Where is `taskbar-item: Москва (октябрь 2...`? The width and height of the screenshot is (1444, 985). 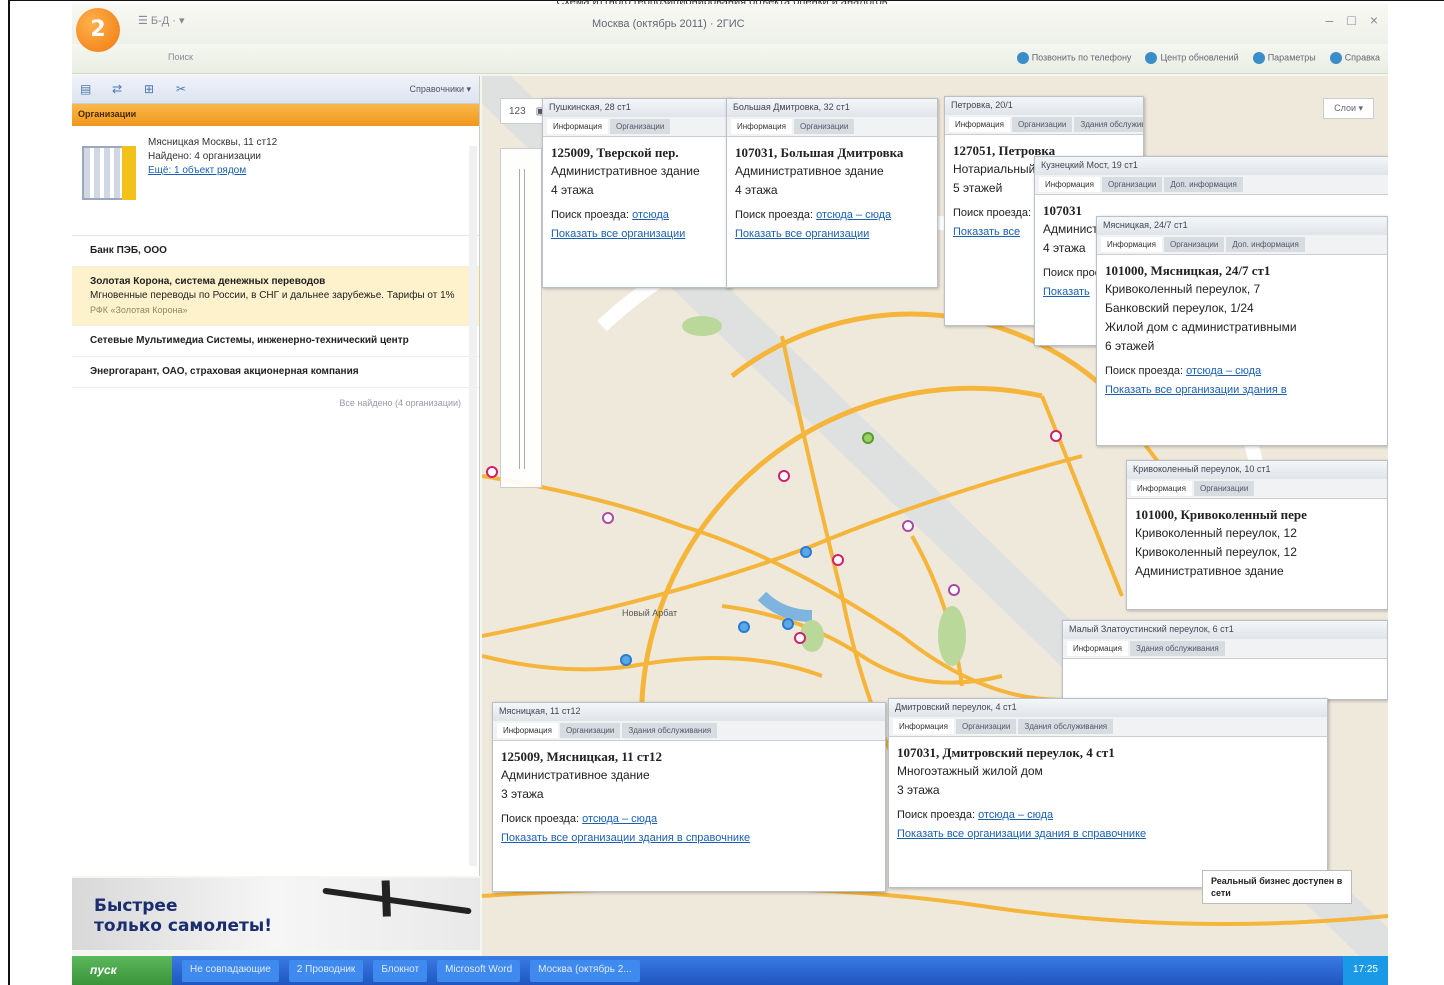
taskbar-item: Москва (октябрь 2... is located at coordinates (585, 970).